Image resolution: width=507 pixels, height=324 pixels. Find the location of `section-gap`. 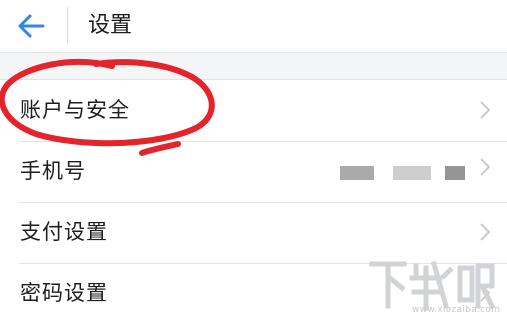

section-gap is located at coordinates (253, 66).